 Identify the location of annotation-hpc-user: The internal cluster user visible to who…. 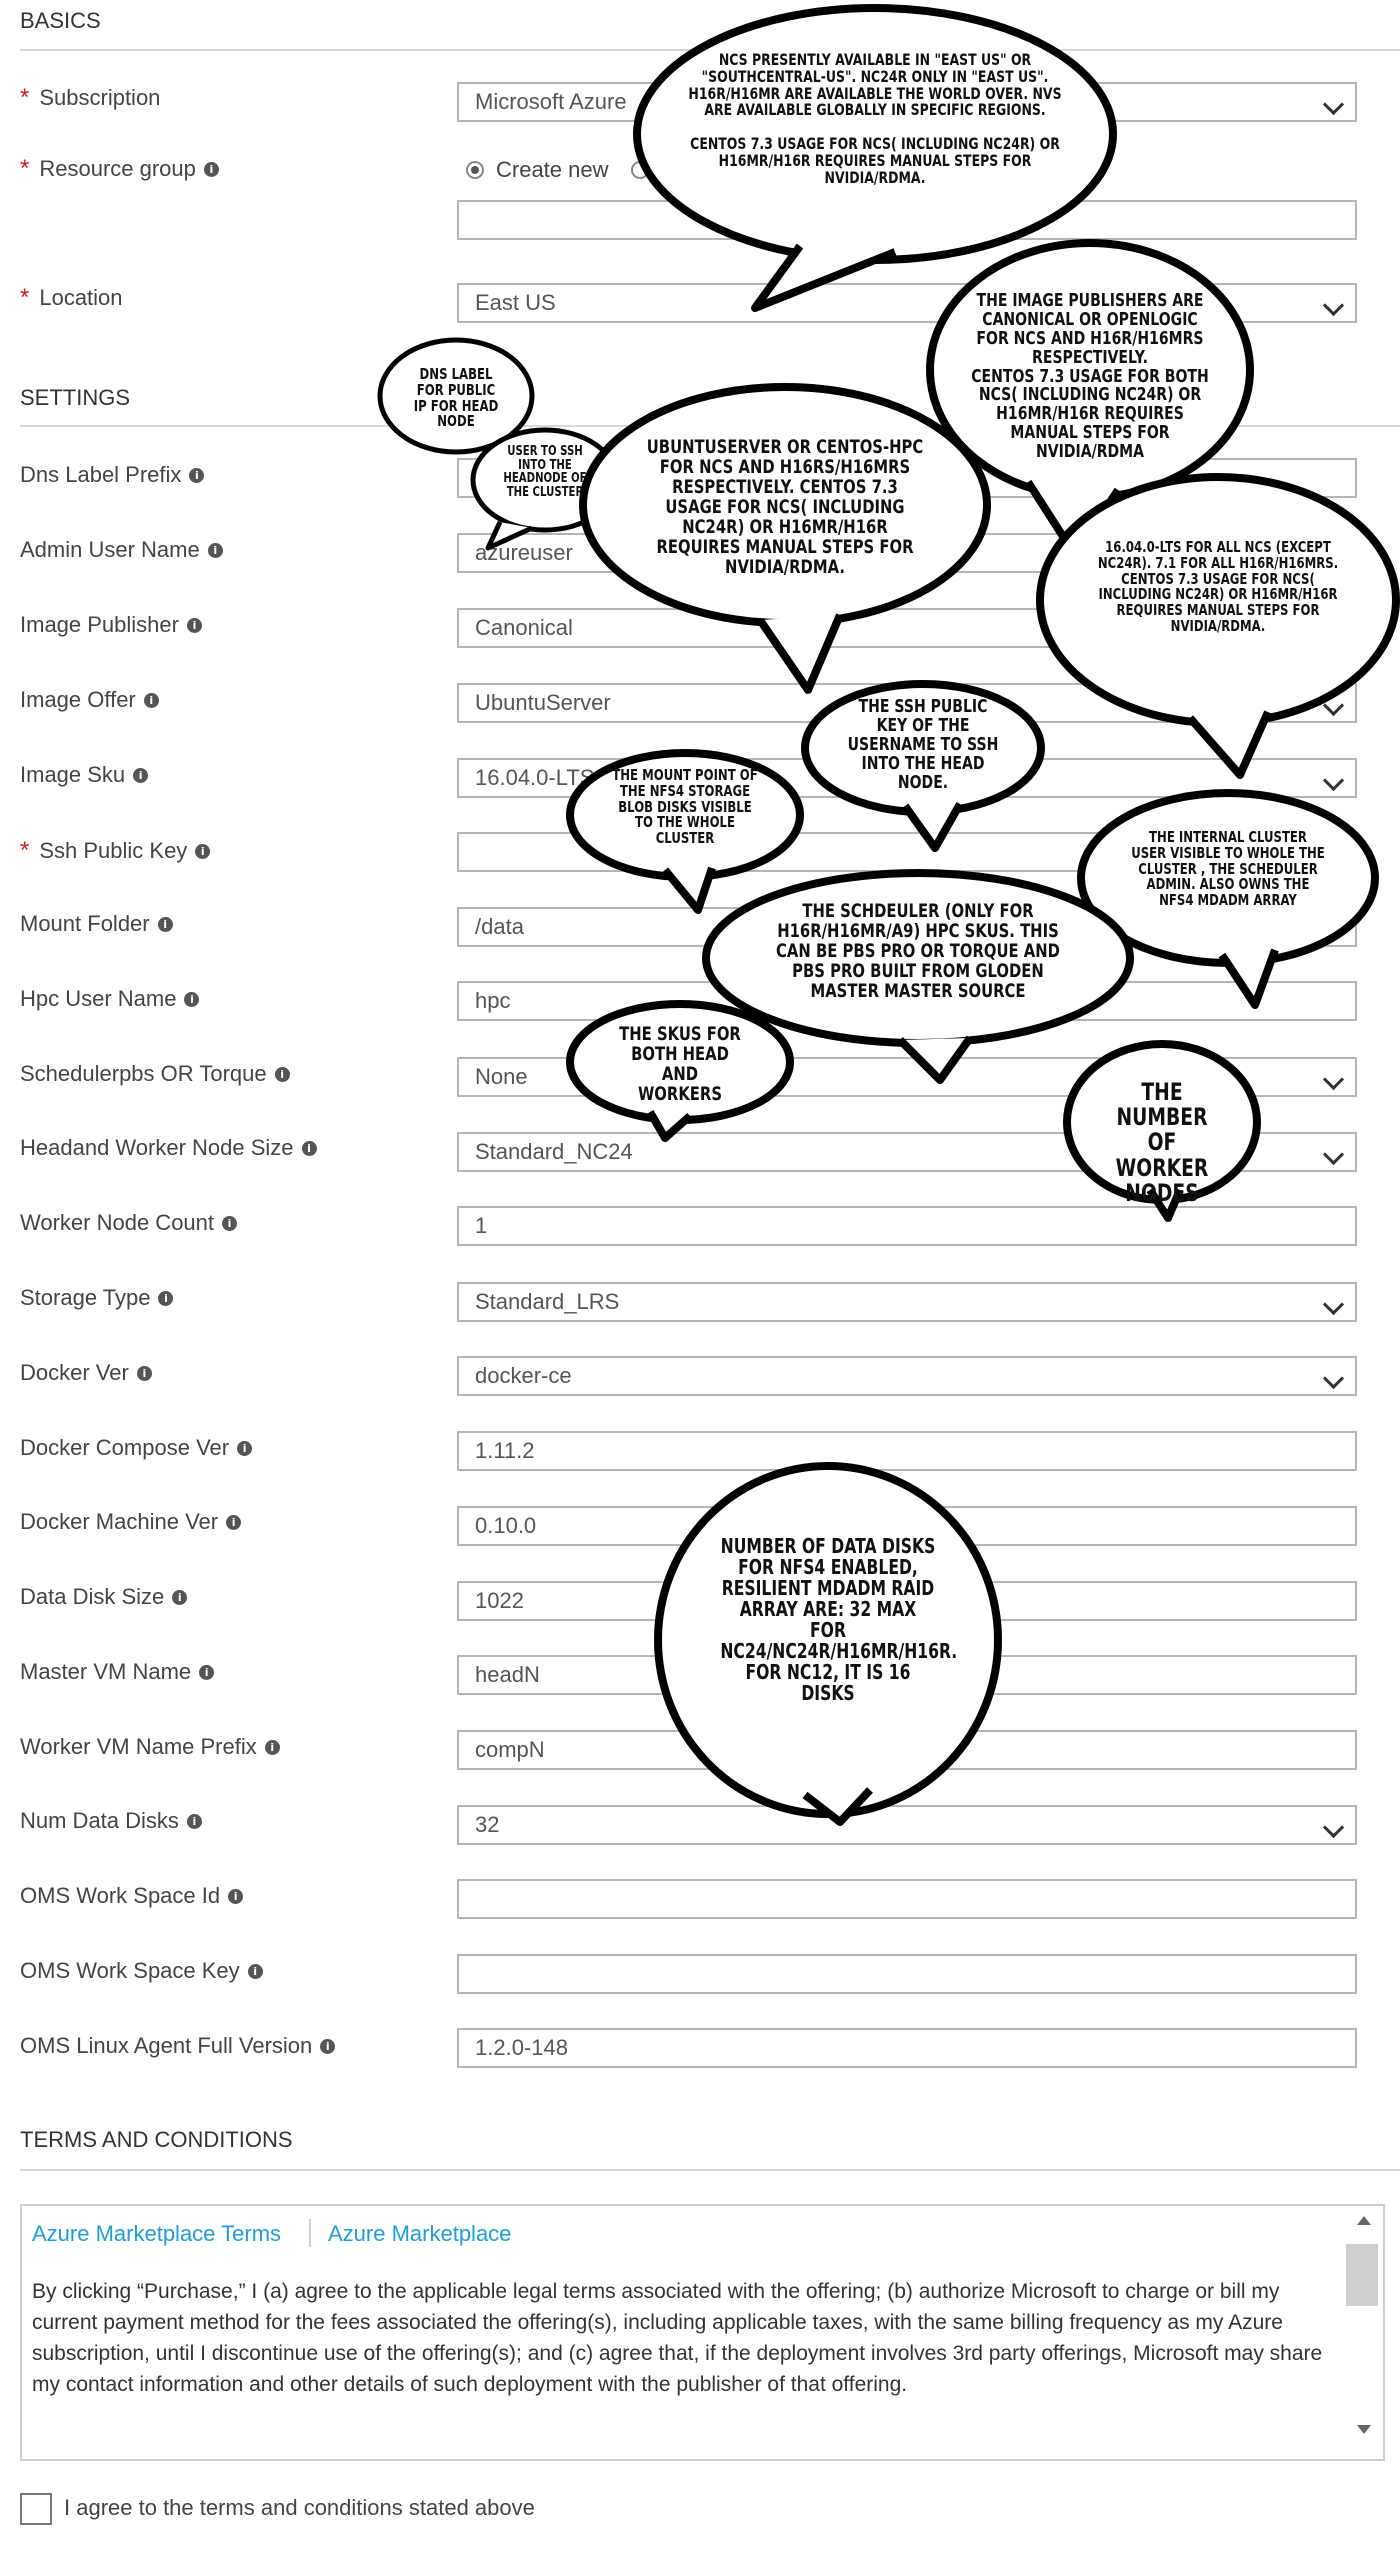
(1228, 868).